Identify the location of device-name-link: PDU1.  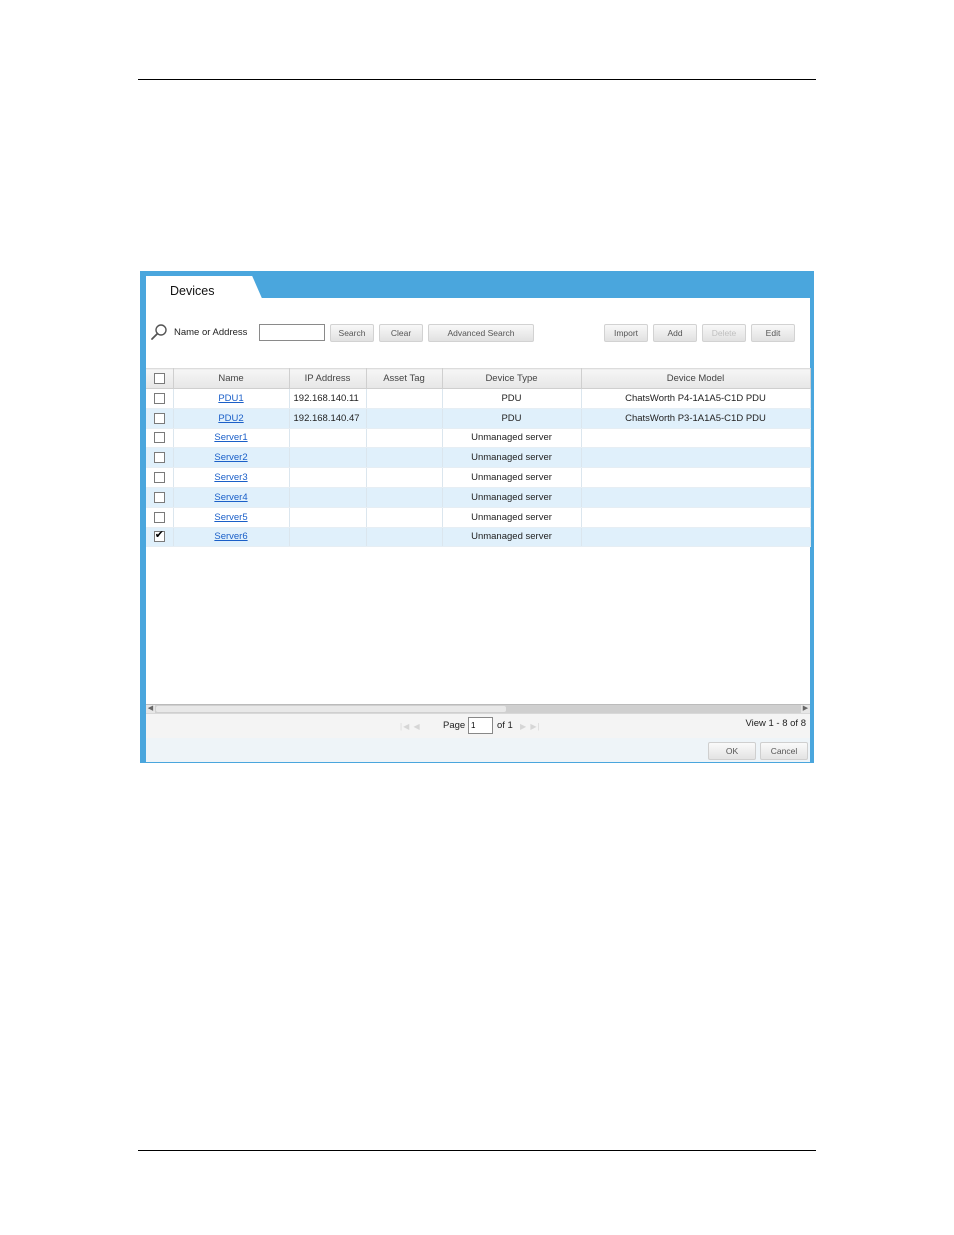
(230, 398).